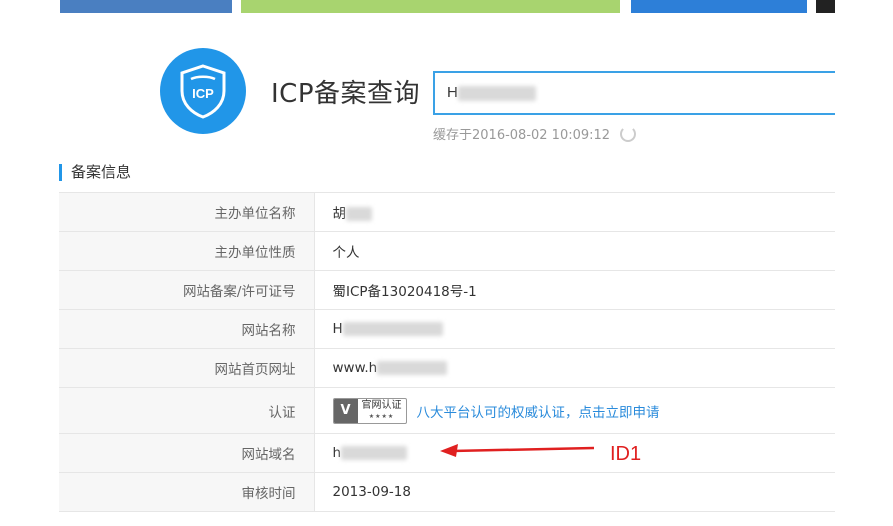 The height and width of the screenshot is (526, 893). I want to click on cert-badge-text: 官网认证 ★★★★, so click(382, 411).